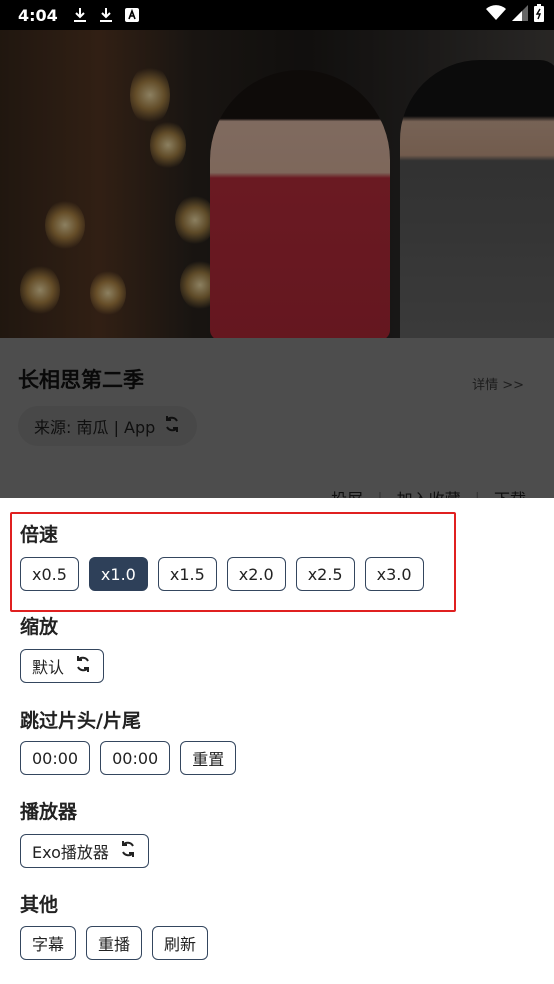 The width and height of the screenshot is (554, 984). What do you see at coordinates (539, 15) in the screenshot?
I see `battery-icon` at bounding box center [539, 15].